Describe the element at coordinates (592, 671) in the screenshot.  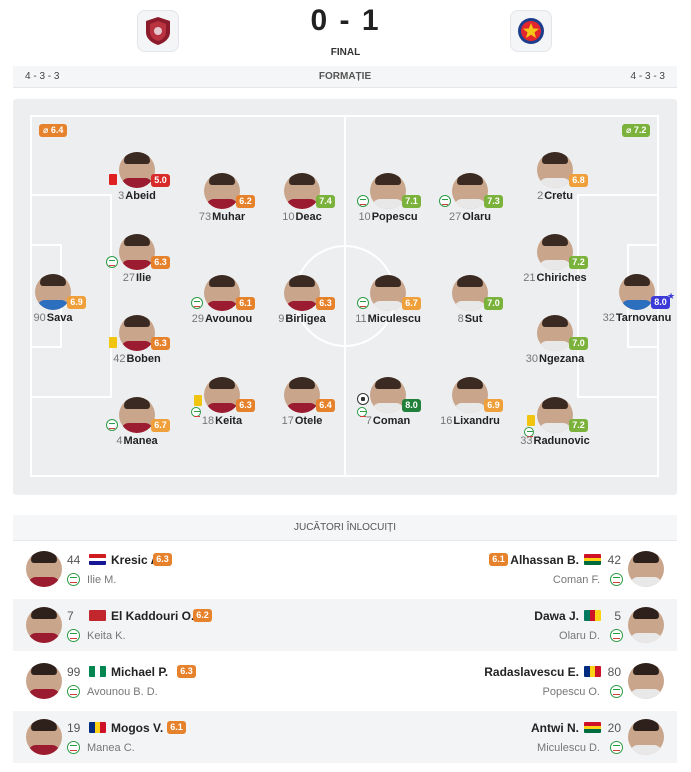
I see `romania-flag` at that location.